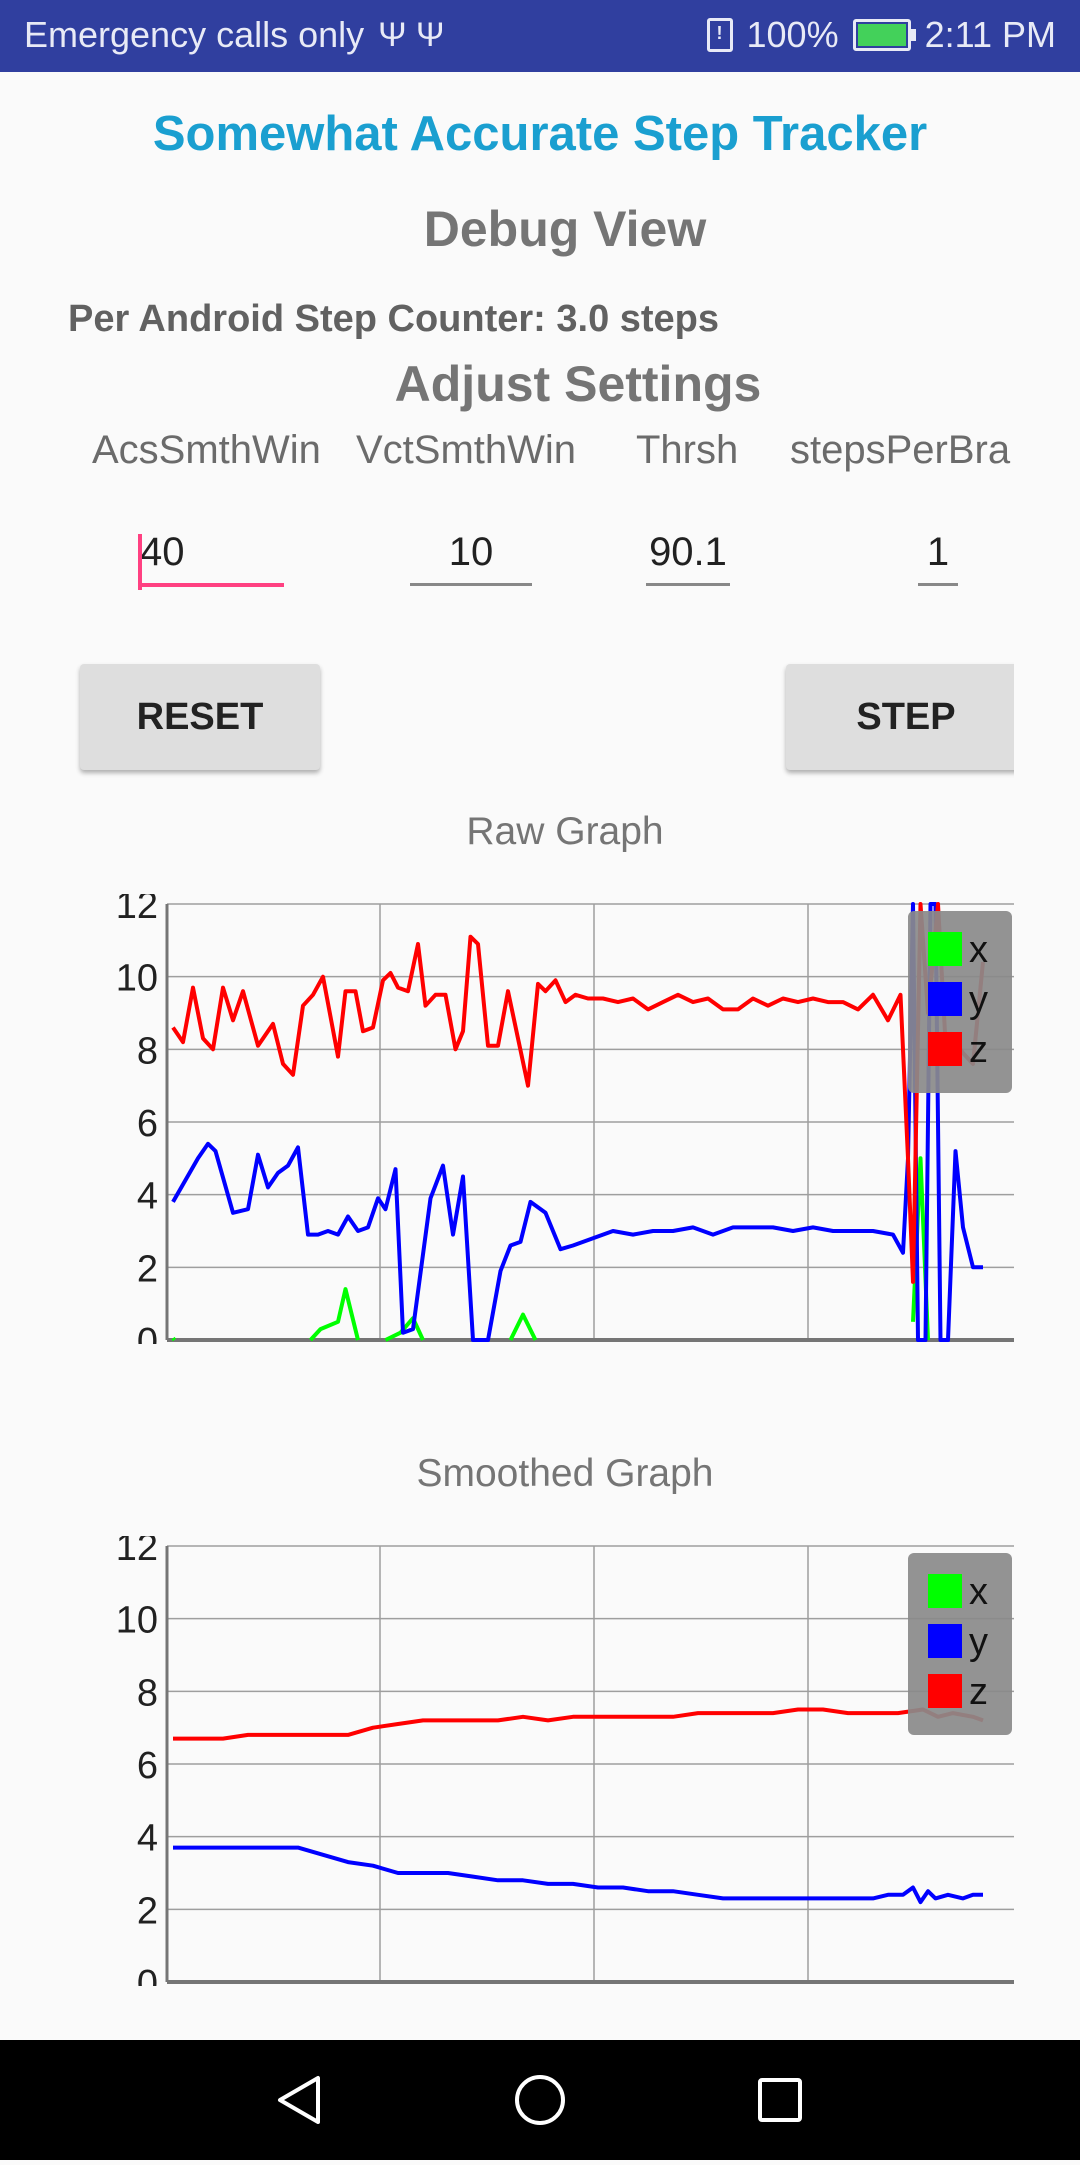  I want to click on text-cursor, so click(140, 562).